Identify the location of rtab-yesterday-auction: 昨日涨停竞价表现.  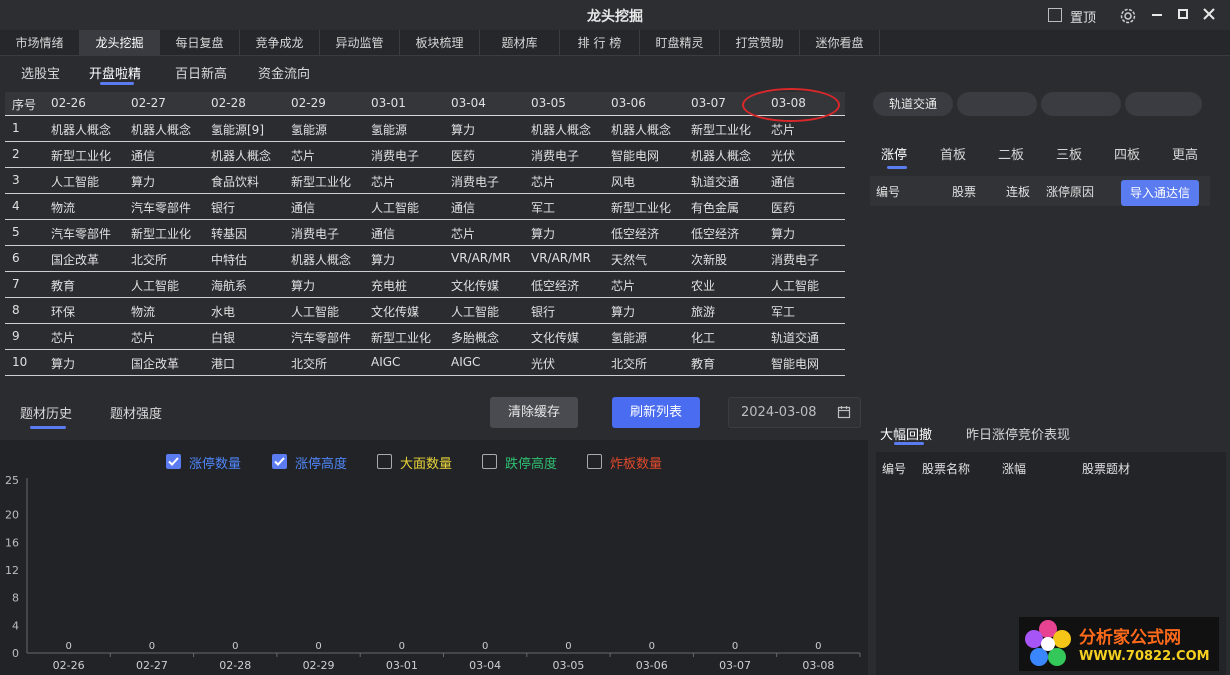
(1018, 433).